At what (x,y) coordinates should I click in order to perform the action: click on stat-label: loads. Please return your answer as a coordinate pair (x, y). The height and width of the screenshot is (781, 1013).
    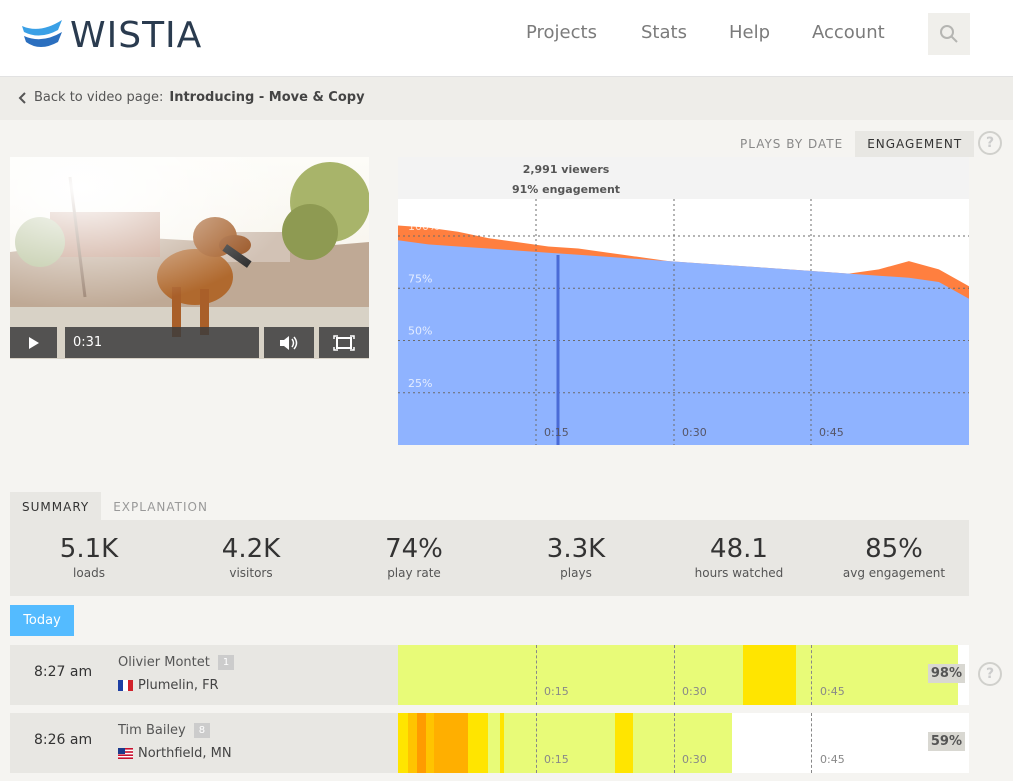
    Looking at the image, I should click on (89, 573).